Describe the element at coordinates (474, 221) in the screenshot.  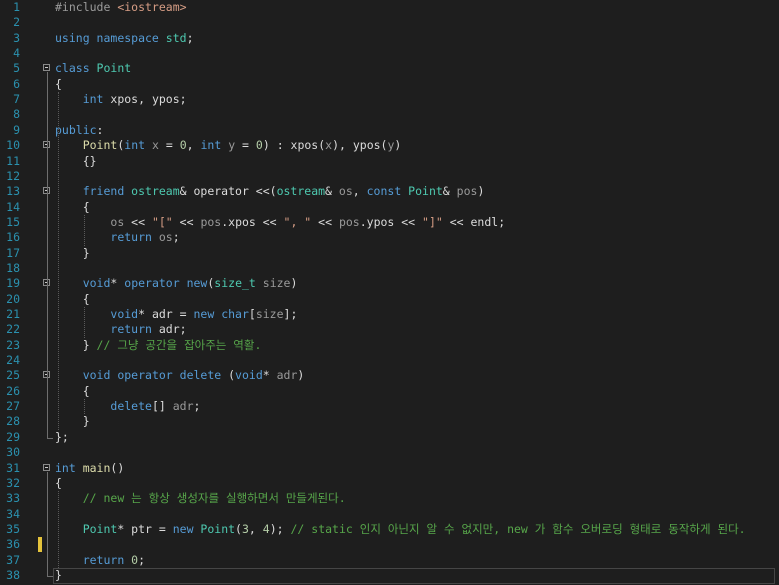
I see `code-token: << endl;` at that location.